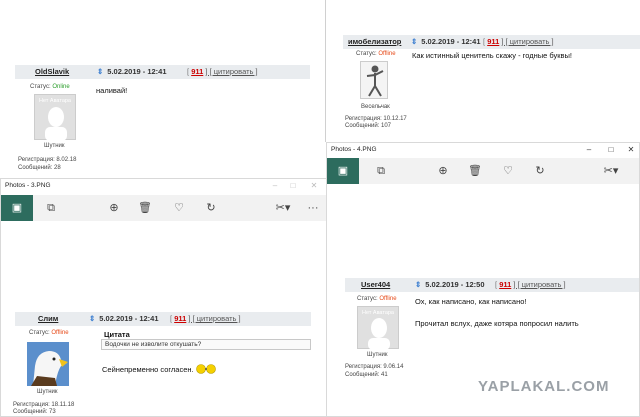 This screenshot has height=417, width=640. I want to click on photos-toolbar: ▣ ⧉ ⊕ 🗑 ♡ ↻ ✂▾, so click(483, 171).